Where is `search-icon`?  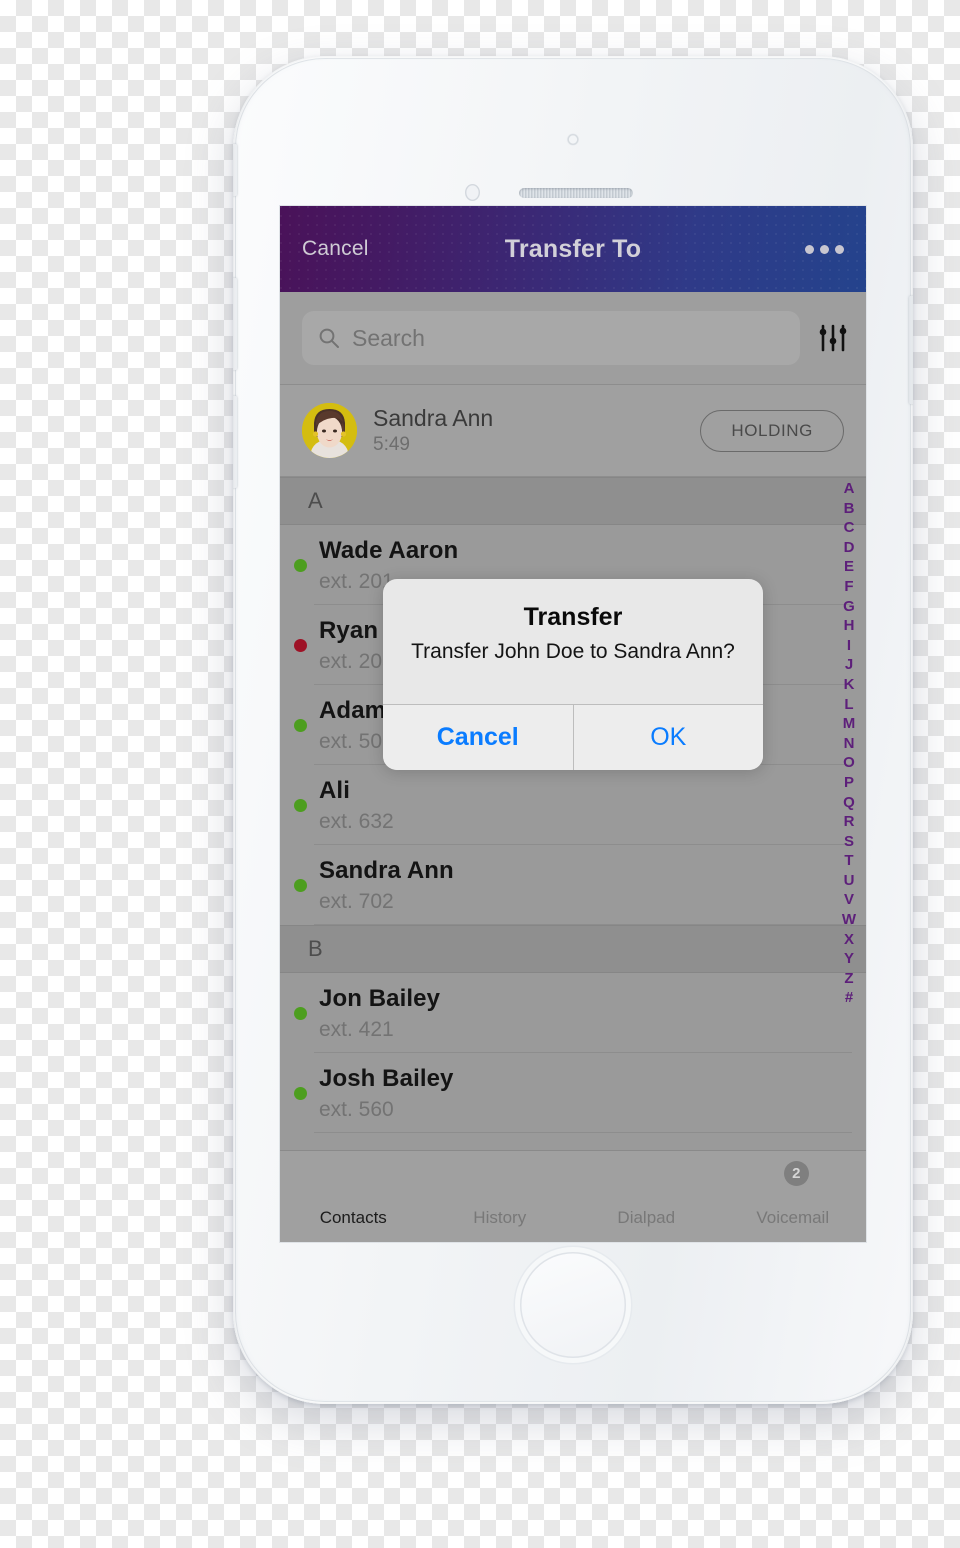
search-icon is located at coordinates (329, 338).